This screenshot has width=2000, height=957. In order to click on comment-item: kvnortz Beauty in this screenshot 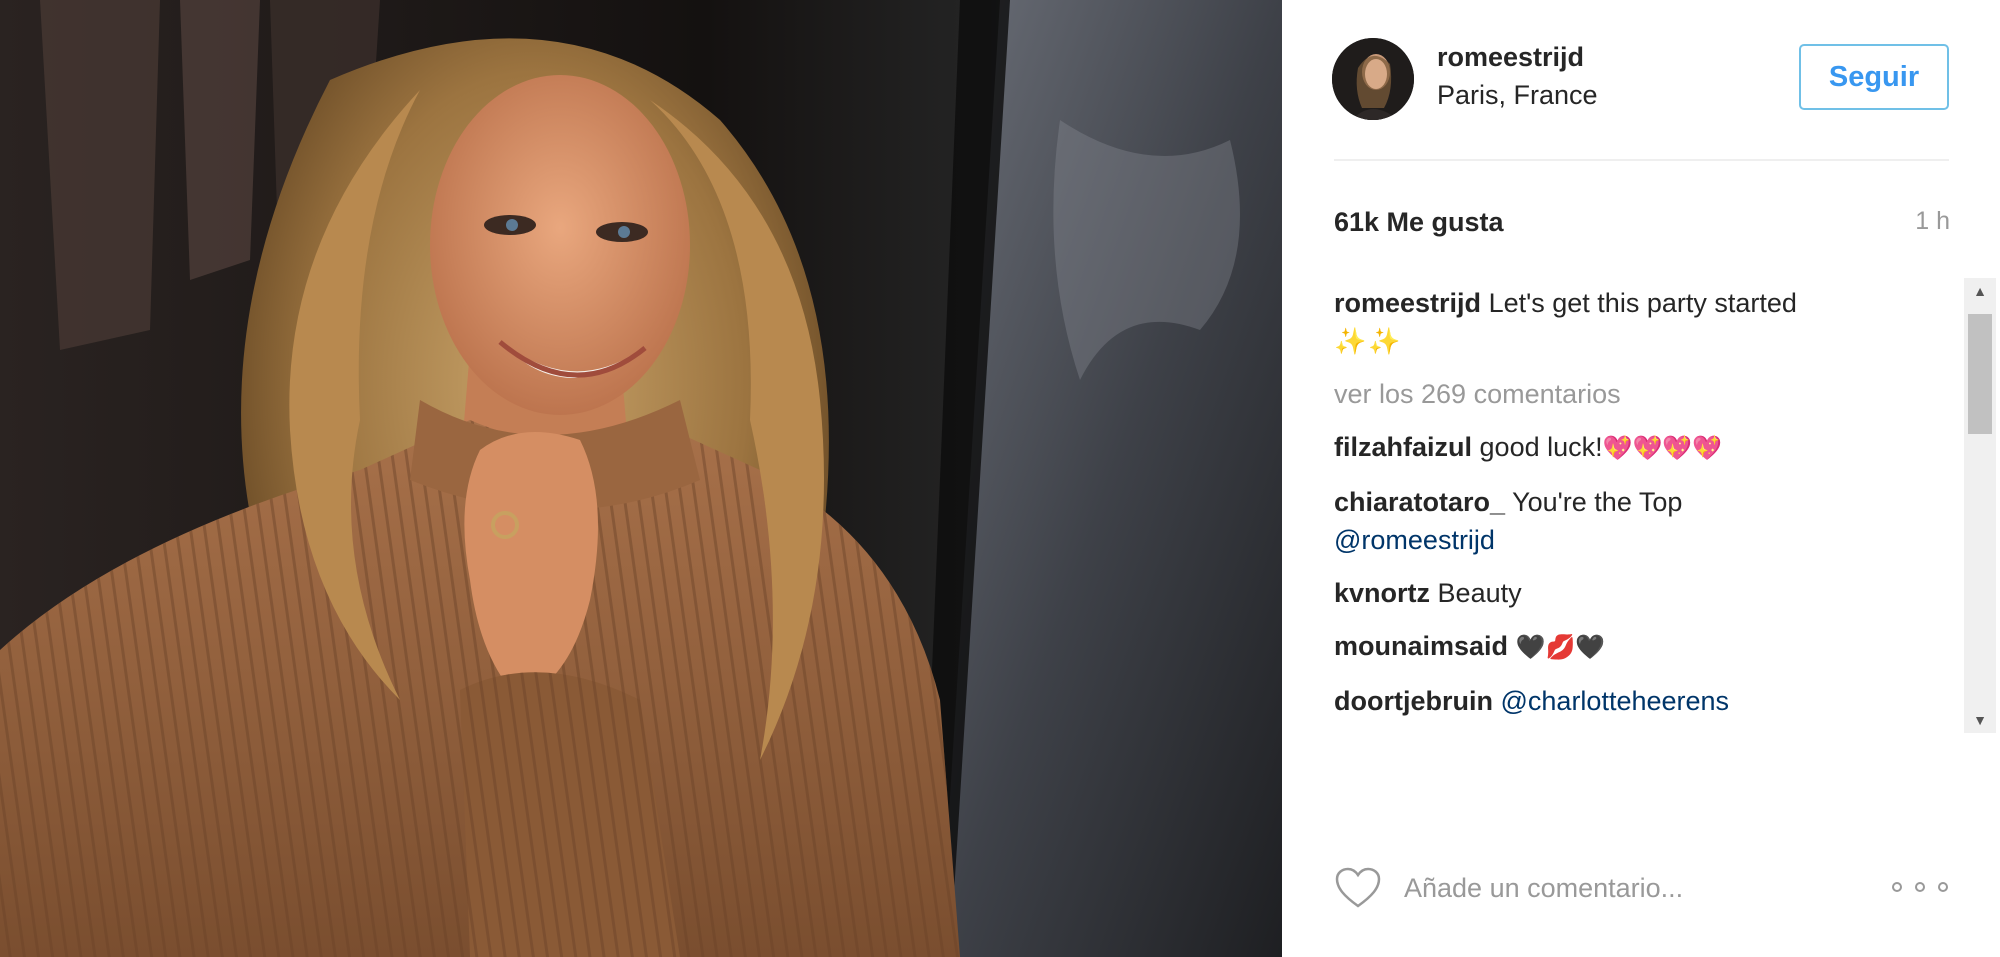, I will do `click(1641, 593)`.